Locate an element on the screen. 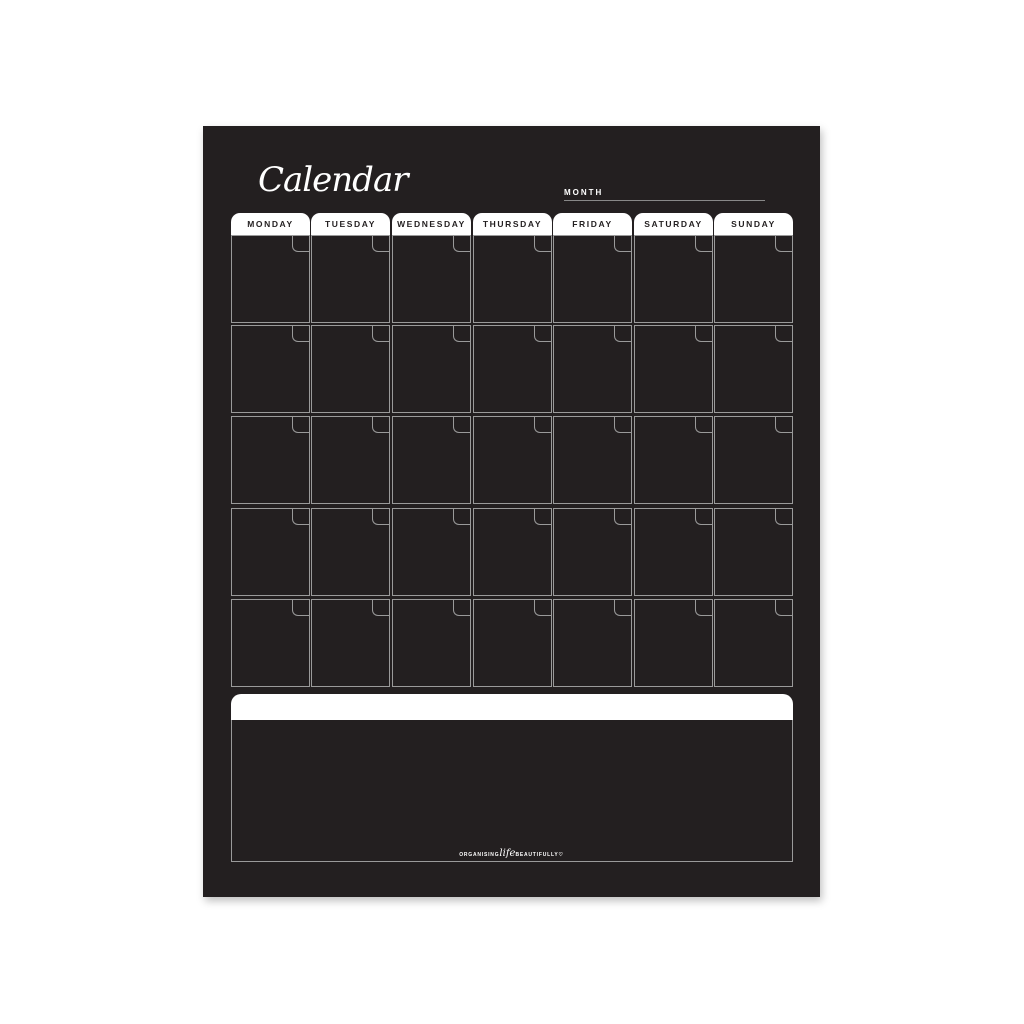 The image size is (1024, 1024). month-label: MONTH is located at coordinates (584, 192).